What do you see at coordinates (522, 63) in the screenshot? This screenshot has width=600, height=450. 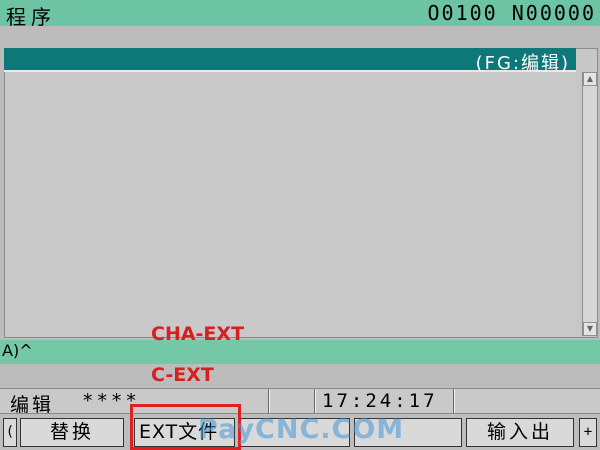 I see `foreground-edit-label: (FG:编辑)` at bounding box center [522, 63].